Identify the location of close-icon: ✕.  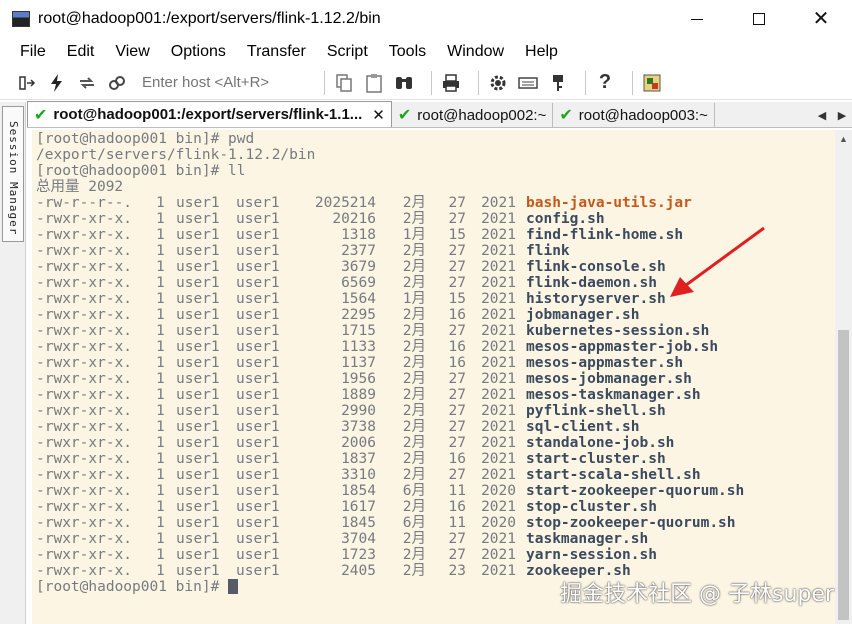
(821, 19).